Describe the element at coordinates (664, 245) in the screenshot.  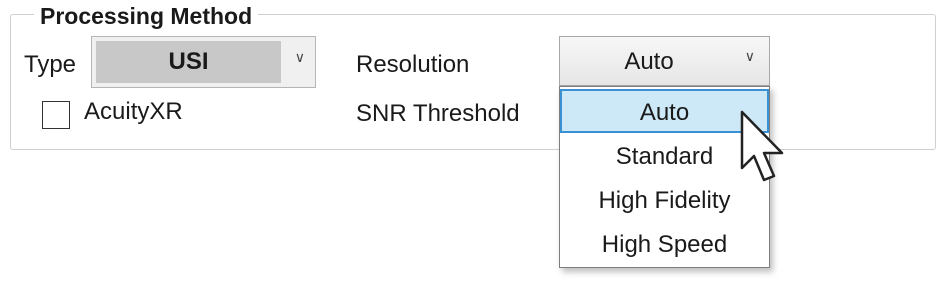
I see `resolution-option-high-speed: High Speed` at that location.